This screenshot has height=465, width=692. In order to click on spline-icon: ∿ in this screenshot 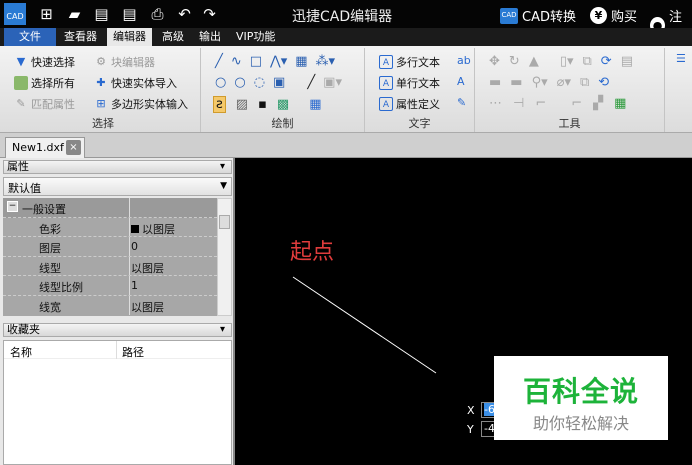, I will do `click(236, 61)`.